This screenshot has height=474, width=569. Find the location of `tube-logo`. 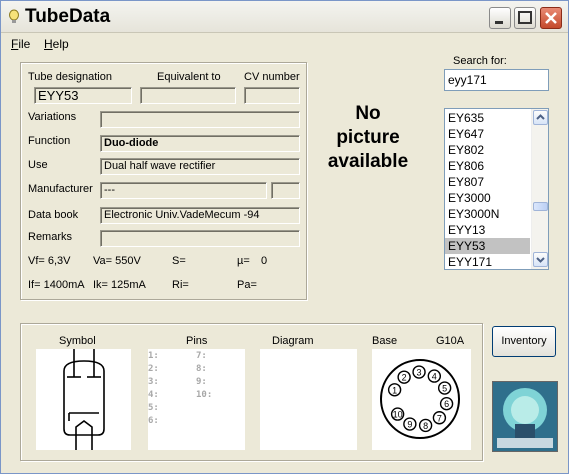

tube-logo is located at coordinates (525, 416).